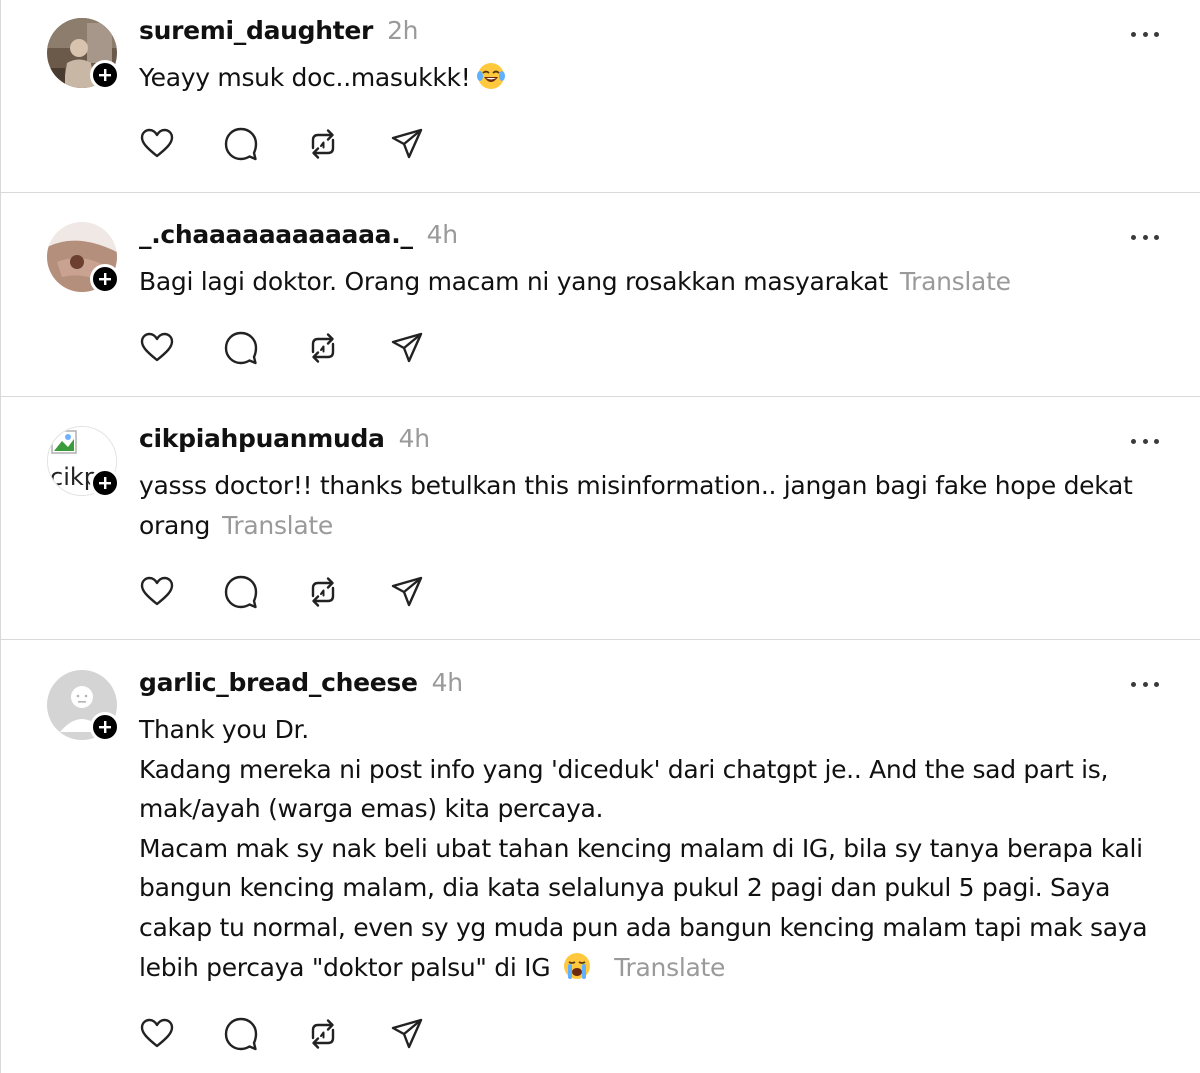 The height and width of the screenshot is (1073, 1200). What do you see at coordinates (577, 965) in the screenshot?
I see `loudly-crying-emoji-icon` at bounding box center [577, 965].